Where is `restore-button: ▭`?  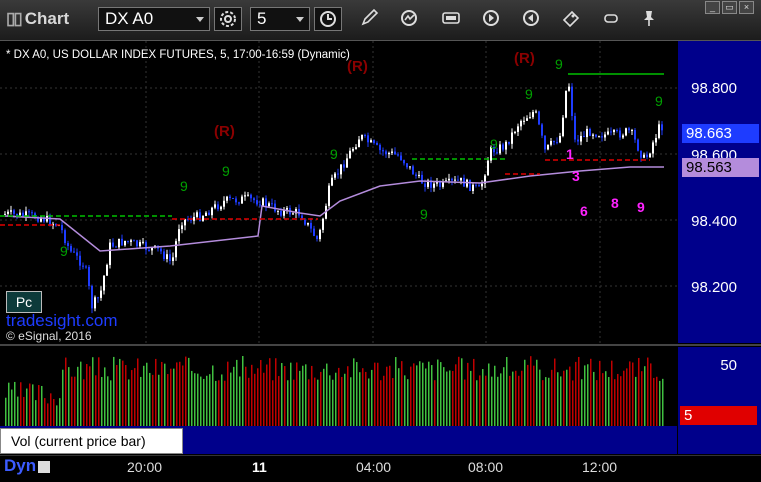 restore-button: ▭ is located at coordinates (729, 7).